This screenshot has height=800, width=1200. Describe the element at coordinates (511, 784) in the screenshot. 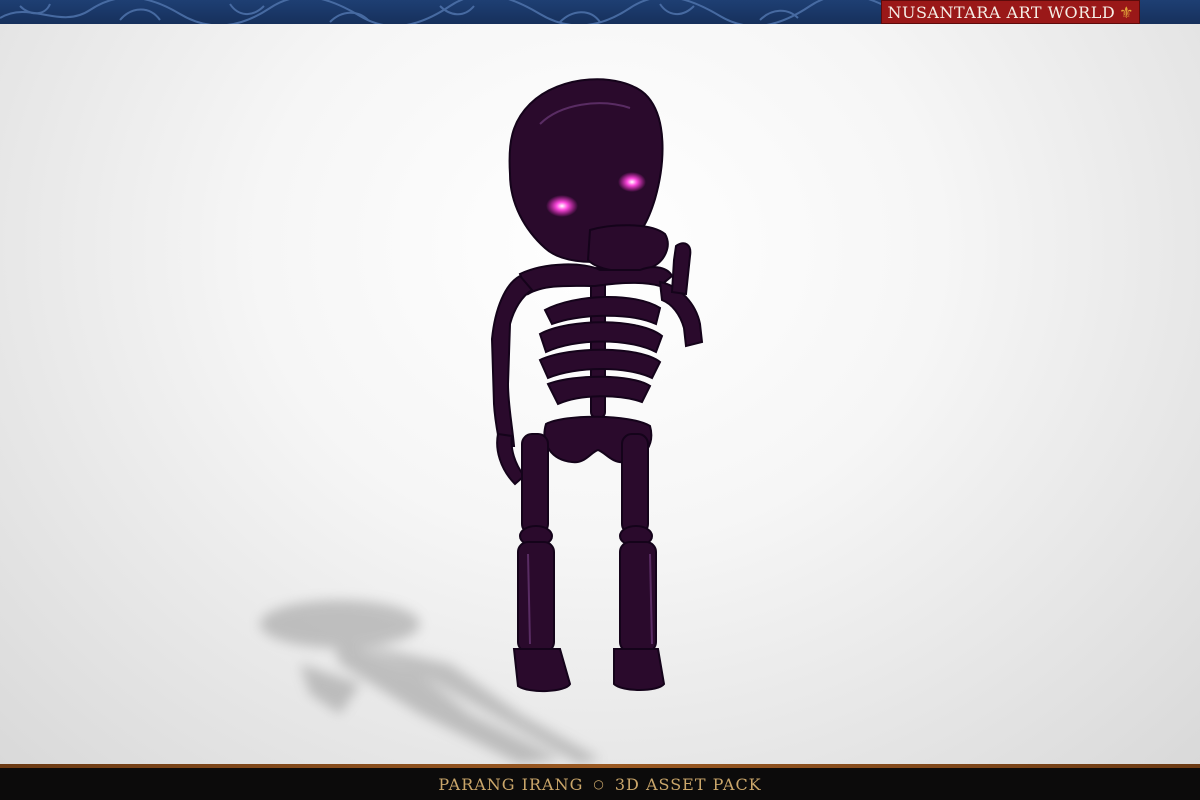

I see `footer-title: Parang Irang` at that location.